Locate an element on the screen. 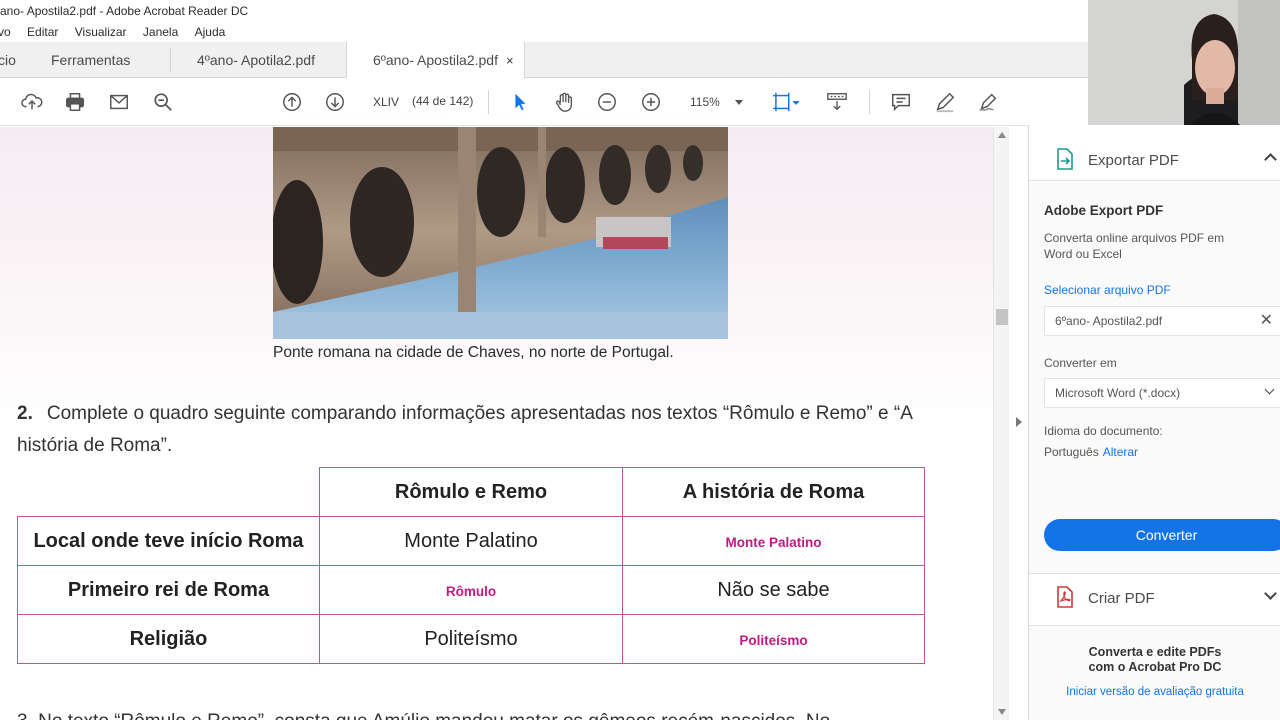 This screenshot has width=1280, height=720. menu-edit: Editar is located at coordinates (42, 32).